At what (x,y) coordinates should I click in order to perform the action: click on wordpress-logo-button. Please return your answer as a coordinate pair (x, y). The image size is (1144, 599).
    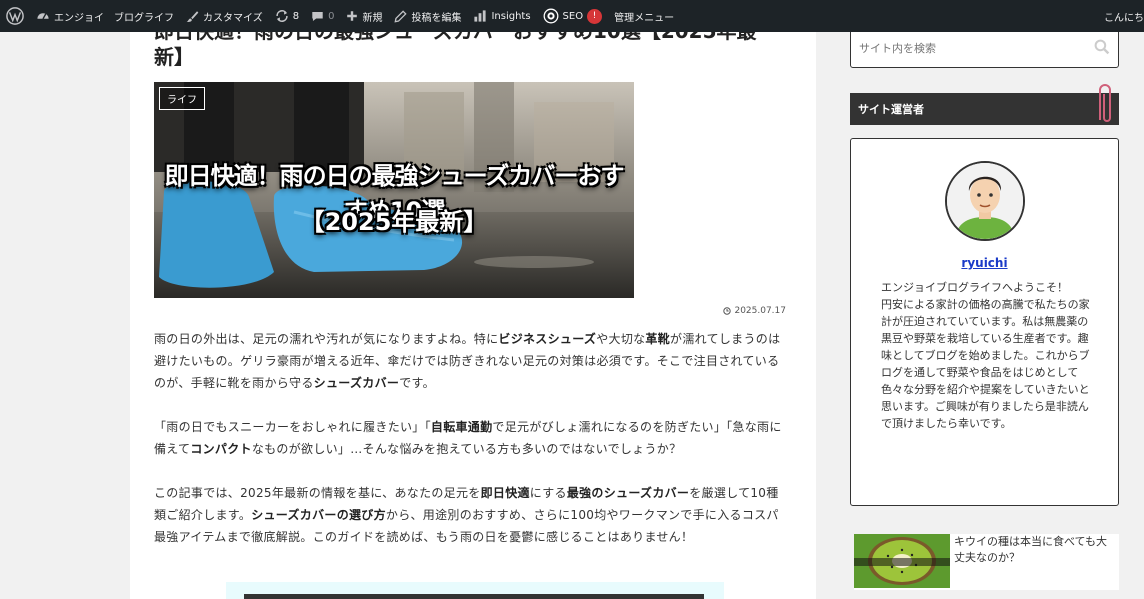
    Looking at the image, I should click on (15, 16).